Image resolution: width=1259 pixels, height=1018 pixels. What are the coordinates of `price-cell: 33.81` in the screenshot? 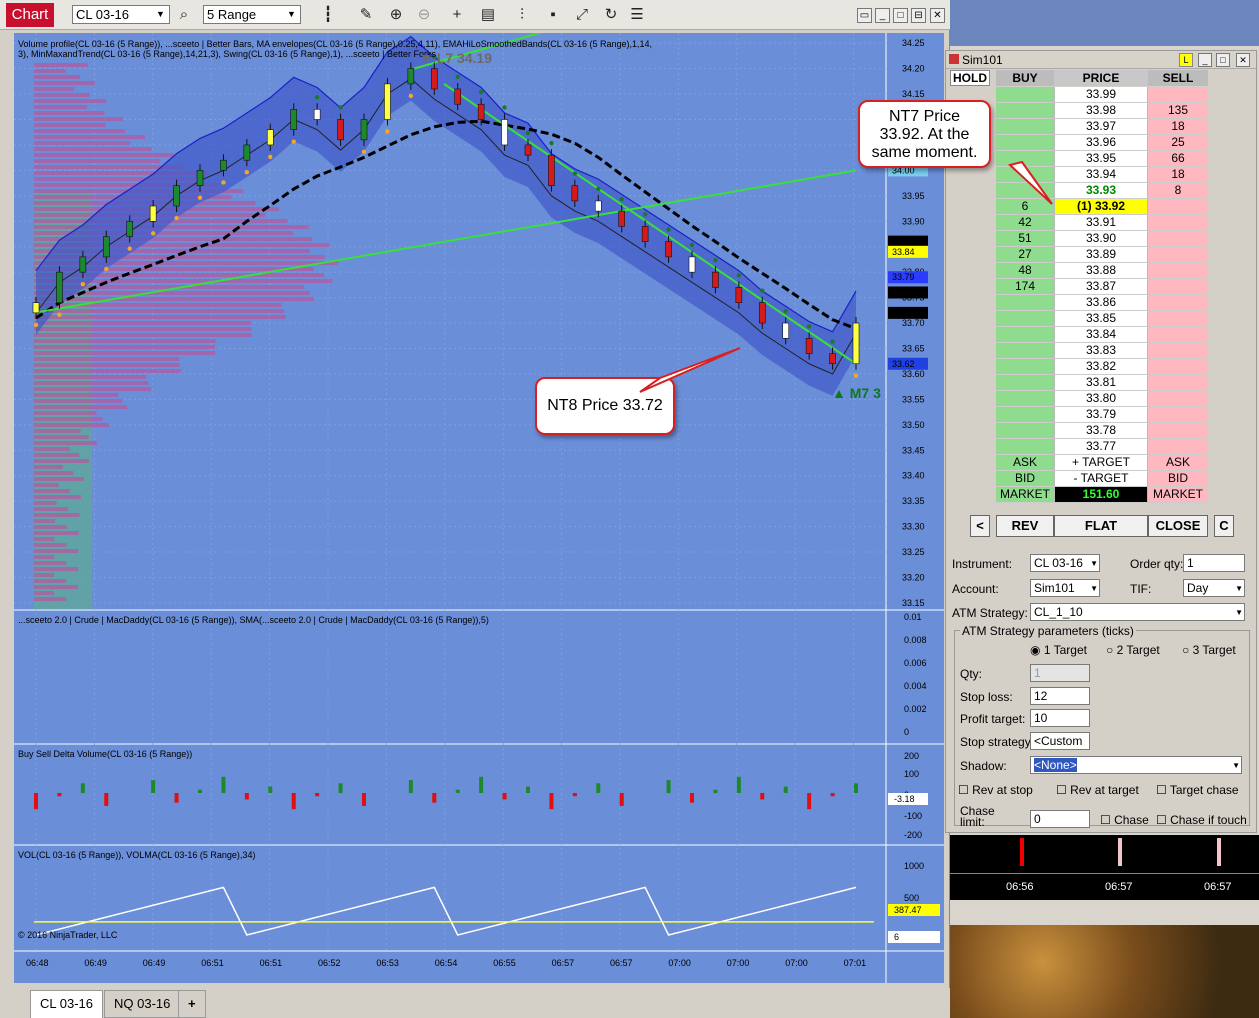 It's located at (1101, 383).